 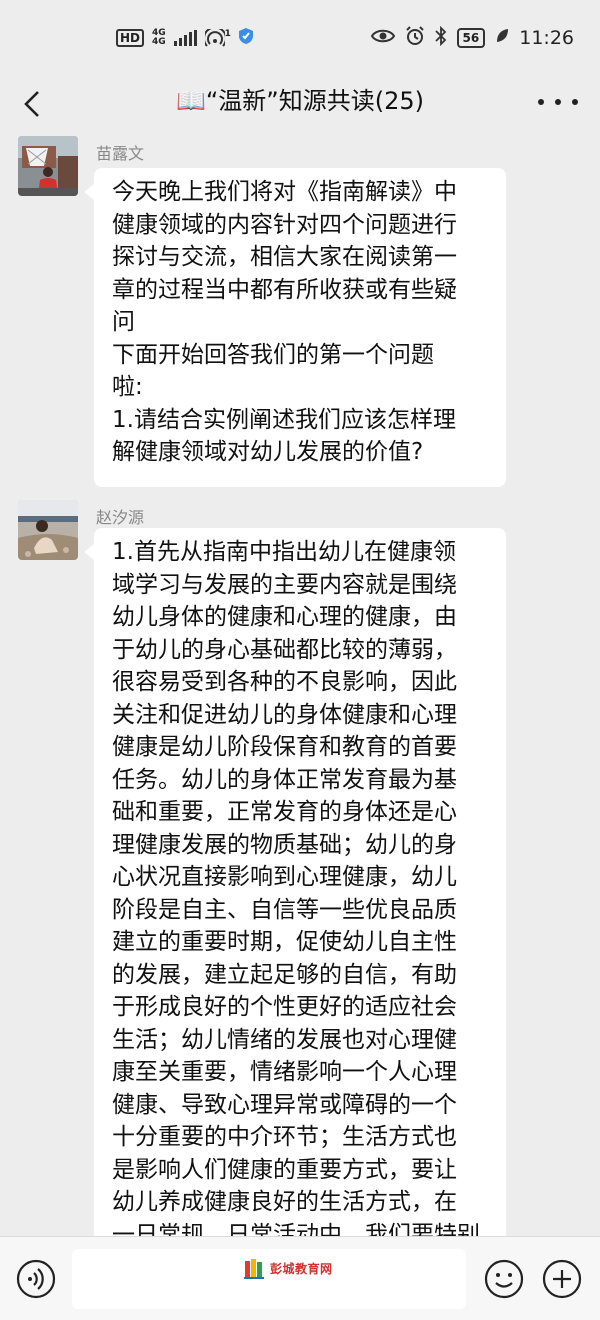 I want to click on battery-indicator: 56, so click(x=471, y=38).